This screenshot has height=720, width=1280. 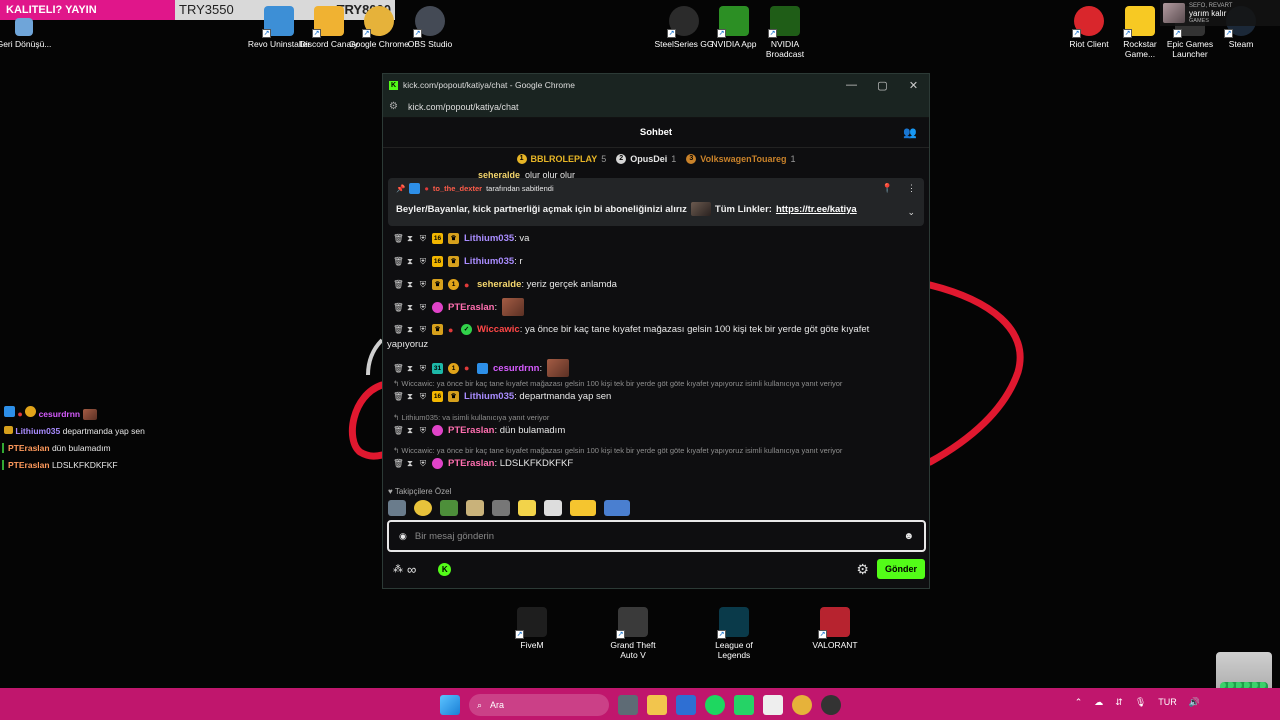 What do you see at coordinates (715, 705) in the screenshot?
I see `spotify-icon` at bounding box center [715, 705].